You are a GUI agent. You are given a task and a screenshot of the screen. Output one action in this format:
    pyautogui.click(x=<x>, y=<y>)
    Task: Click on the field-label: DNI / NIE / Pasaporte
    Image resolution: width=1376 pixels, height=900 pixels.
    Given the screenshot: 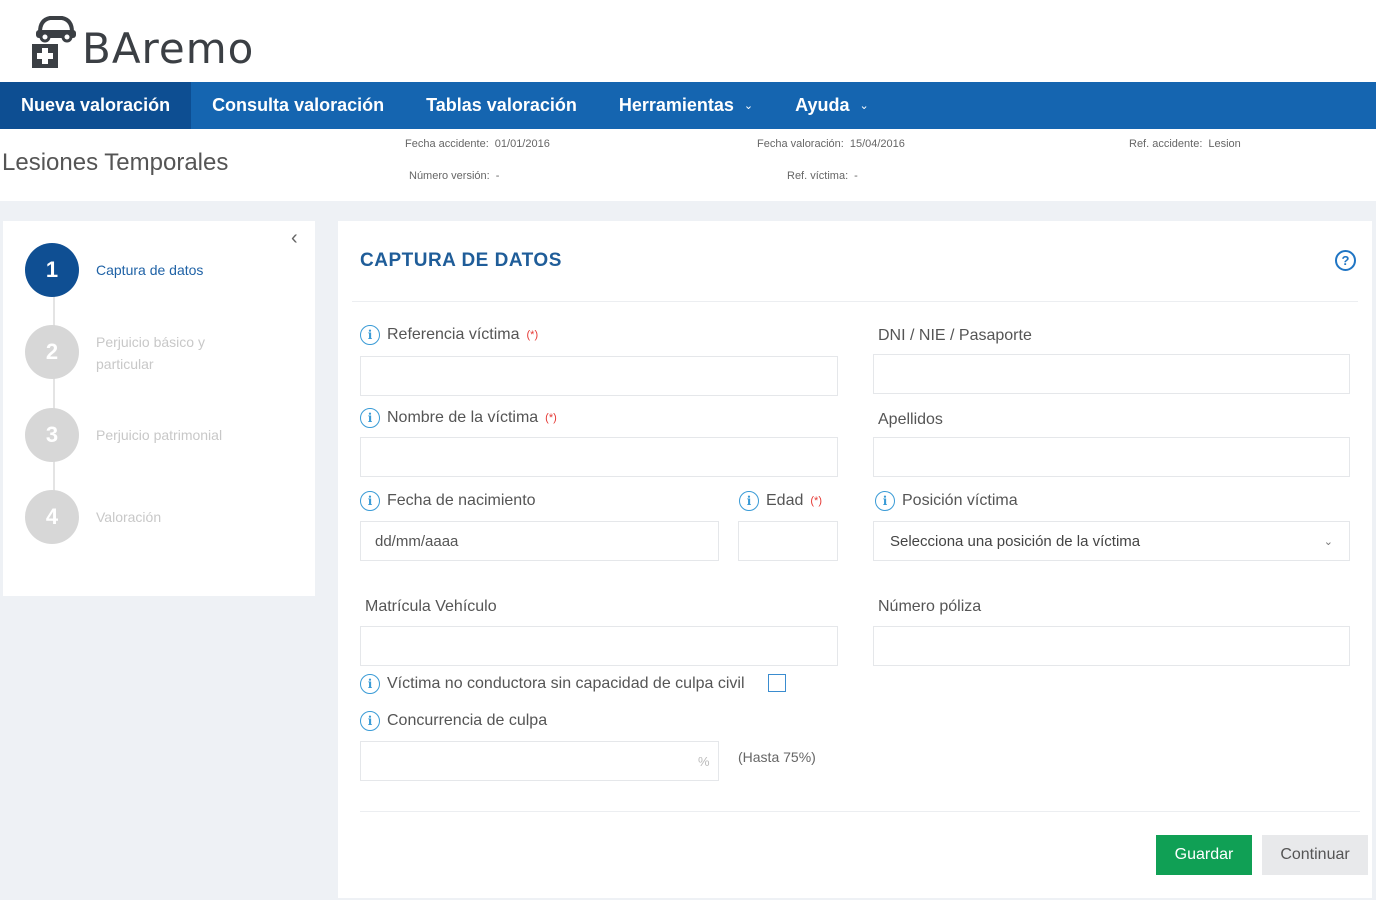 What is the action you would take?
    pyautogui.click(x=955, y=335)
    